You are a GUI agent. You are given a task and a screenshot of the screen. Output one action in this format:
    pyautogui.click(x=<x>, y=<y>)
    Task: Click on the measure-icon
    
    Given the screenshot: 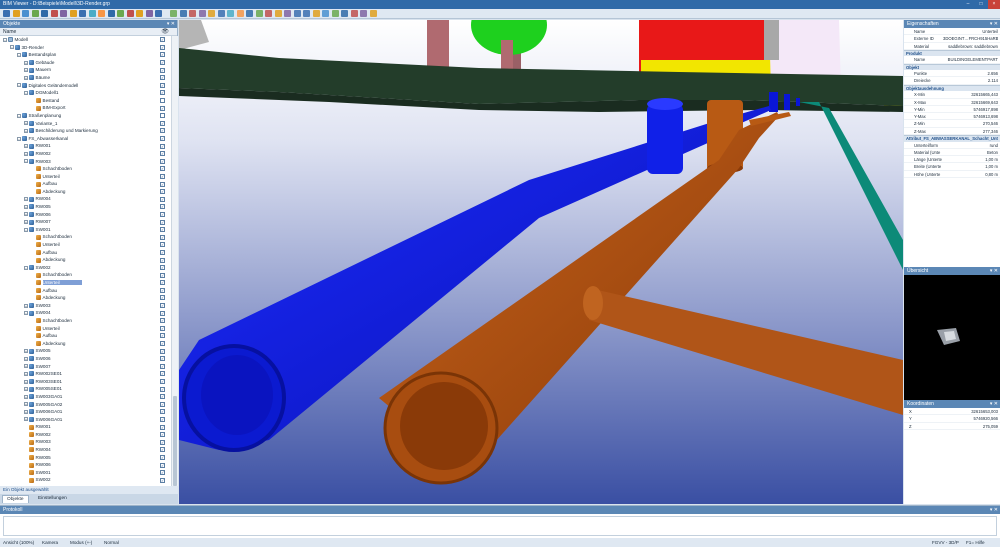 What is the action you would take?
    pyautogui.click(x=73, y=13)
    